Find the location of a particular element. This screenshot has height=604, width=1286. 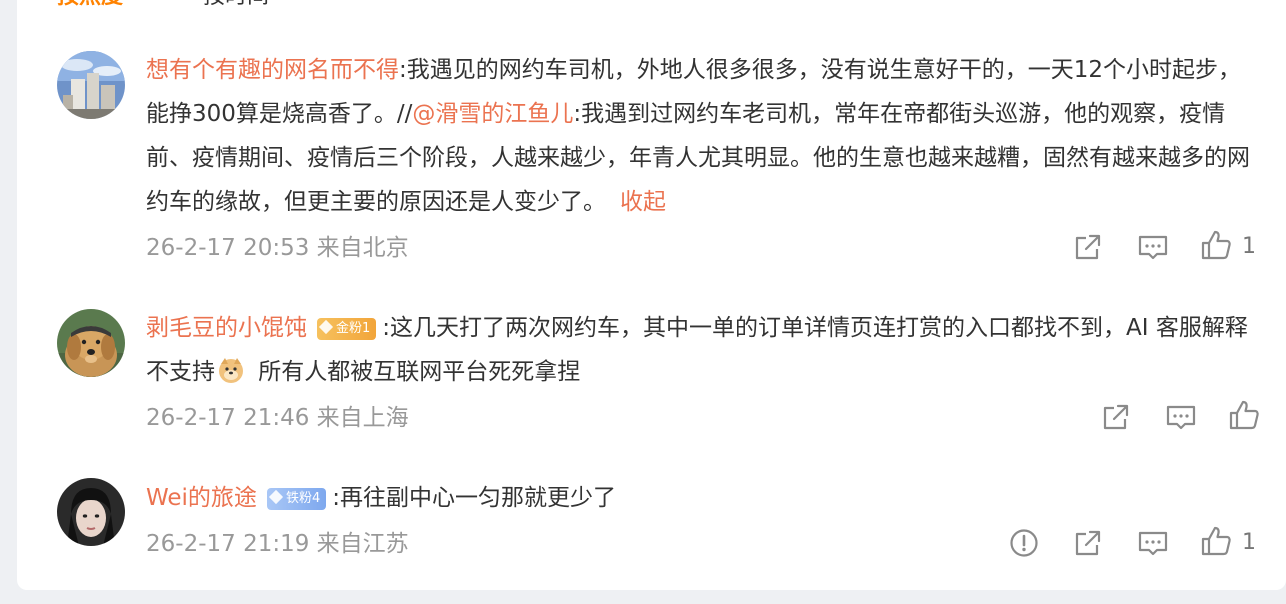

tab-sort-time: 按时间 is located at coordinates (236, 6).